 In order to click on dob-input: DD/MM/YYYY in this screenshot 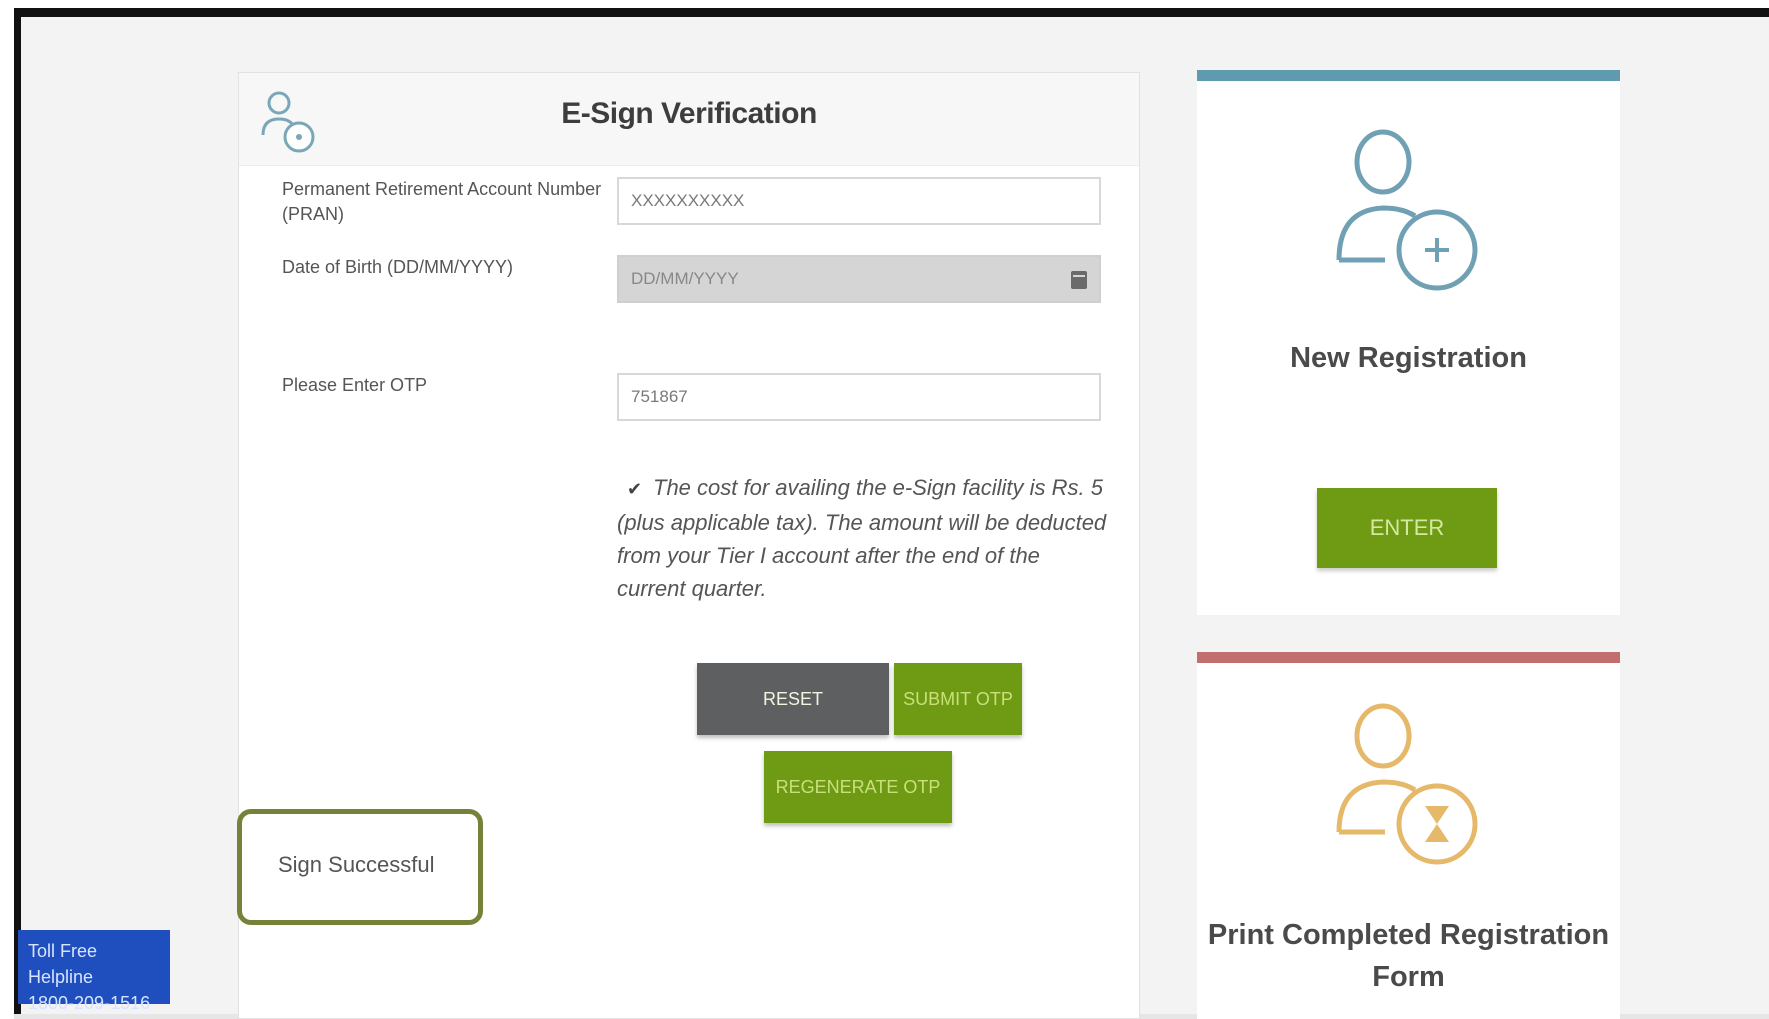, I will do `click(859, 279)`.